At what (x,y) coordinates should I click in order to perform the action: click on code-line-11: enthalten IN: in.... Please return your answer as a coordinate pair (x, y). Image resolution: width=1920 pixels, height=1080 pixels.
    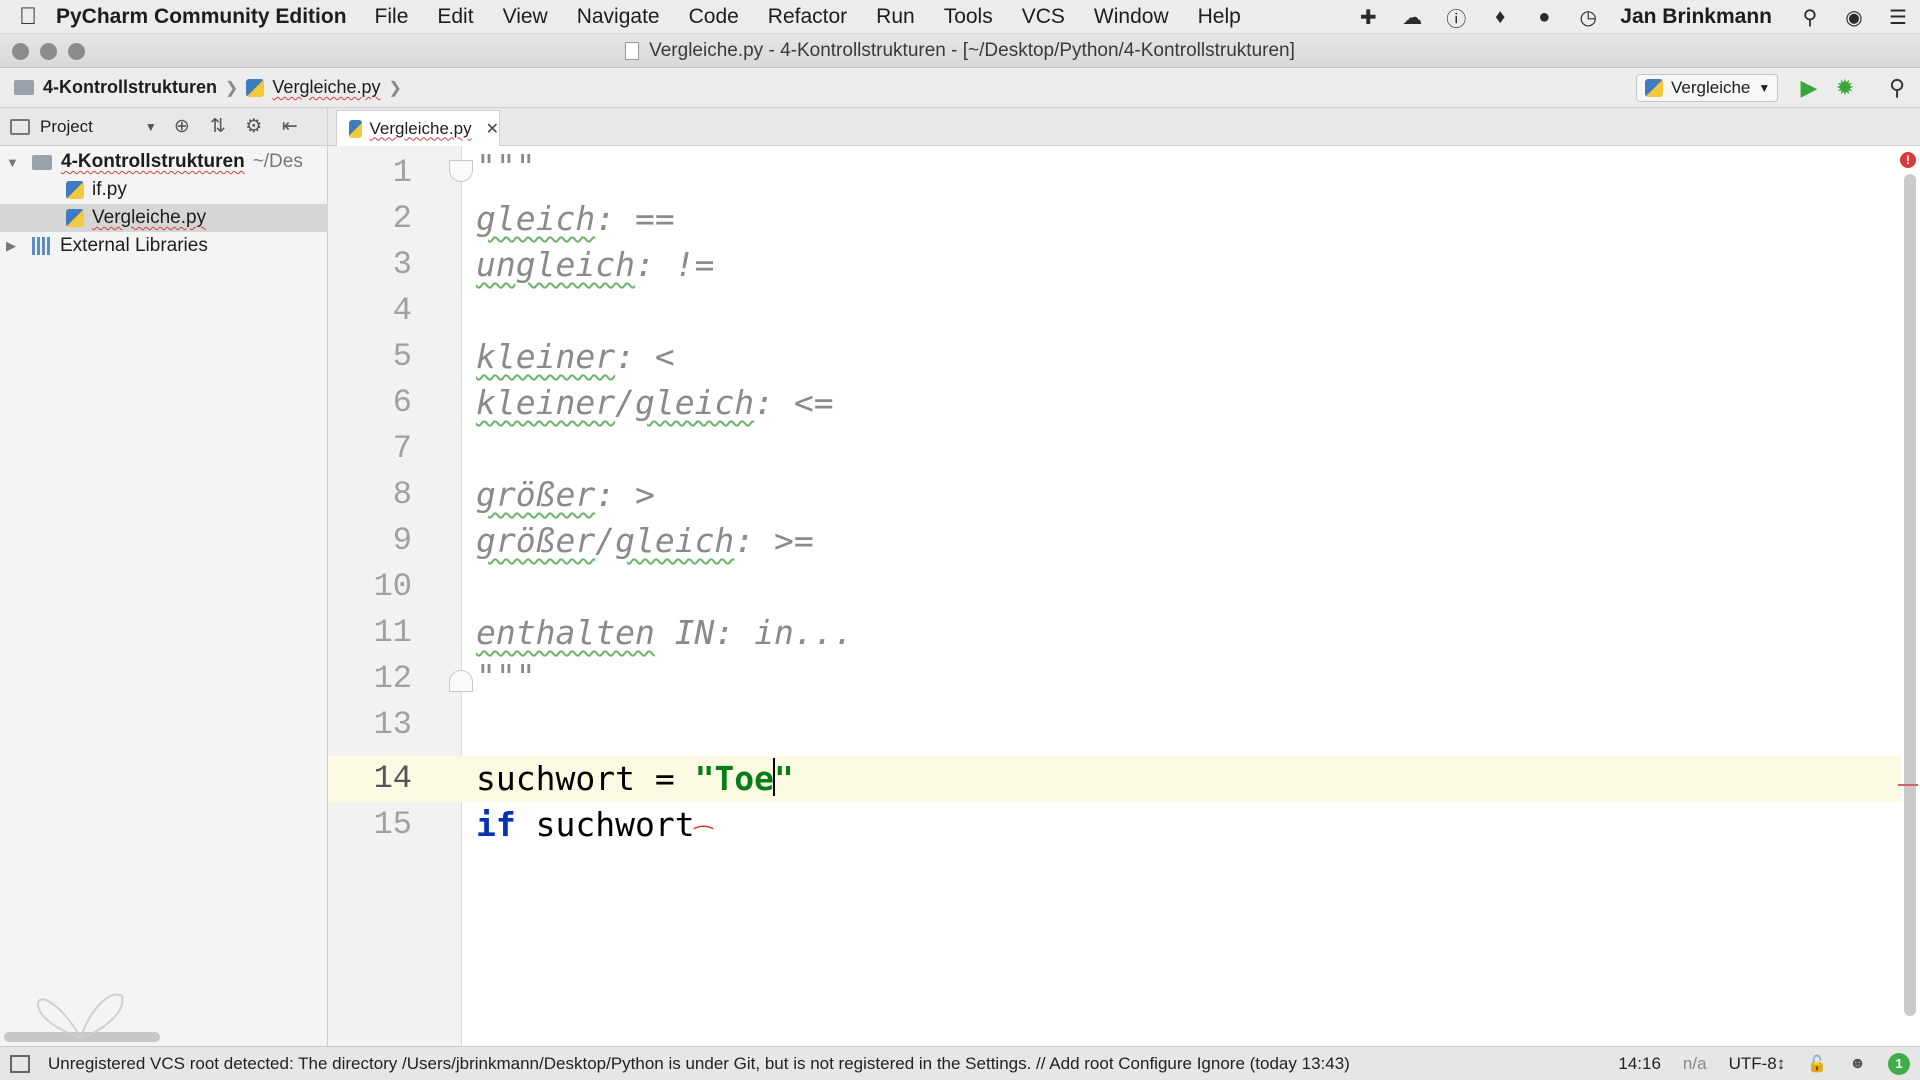
    Looking at the image, I should click on (665, 633).